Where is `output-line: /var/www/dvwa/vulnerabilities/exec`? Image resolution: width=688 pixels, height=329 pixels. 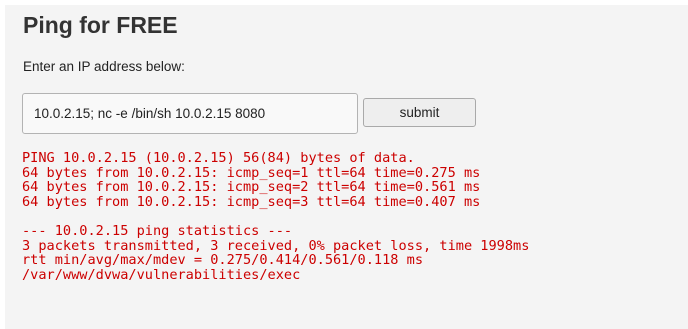 output-line: /var/www/dvwa/vulnerabilities/exec is located at coordinates (161, 274).